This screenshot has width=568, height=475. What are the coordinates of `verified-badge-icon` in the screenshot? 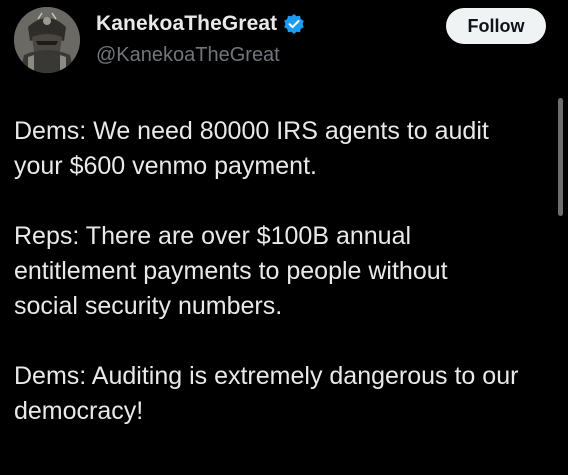 It's located at (294, 24).